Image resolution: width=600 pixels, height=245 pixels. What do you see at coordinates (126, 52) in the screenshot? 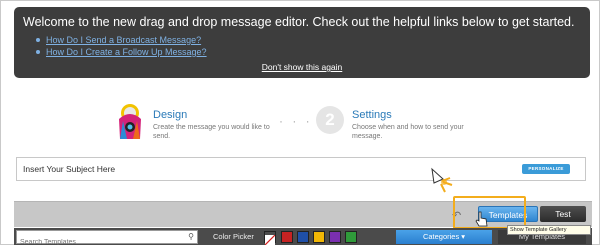
I see `follow-up-help-link: How Do I Create a Follow Up Message?` at bounding box center [126, 52].